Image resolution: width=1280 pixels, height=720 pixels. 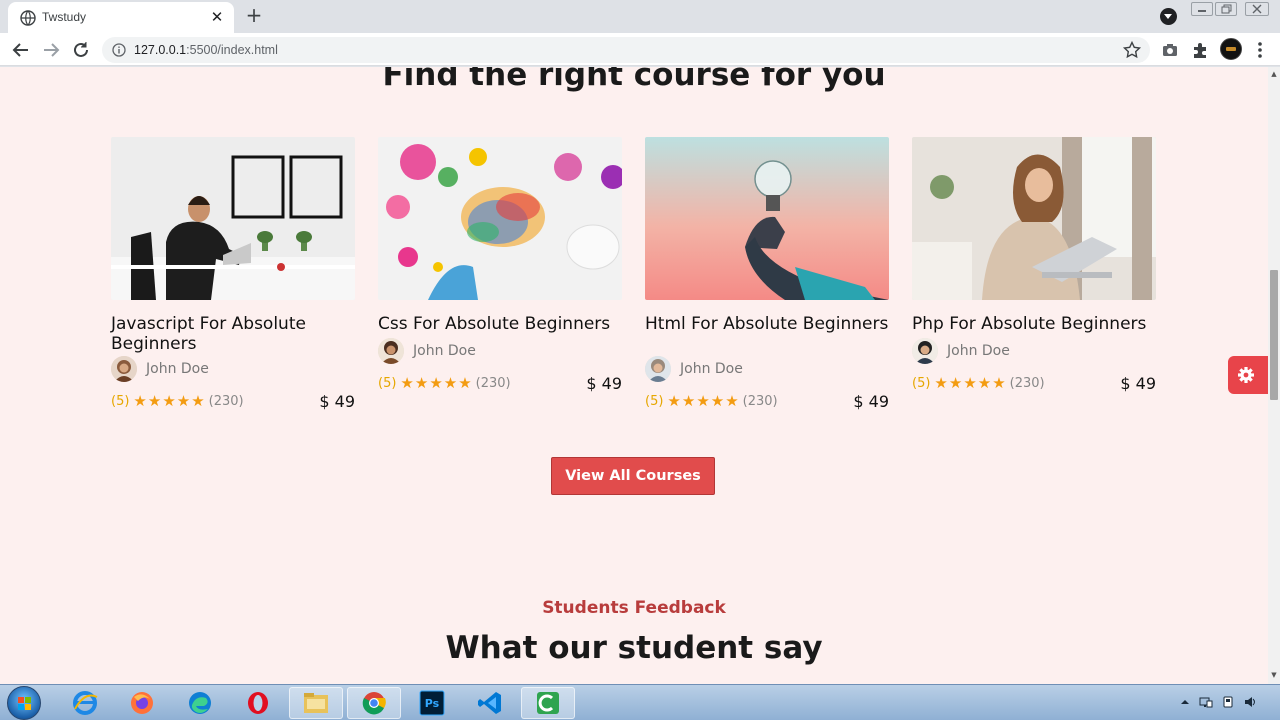 I want to click on file-explorer-icon, so click(x=316, y=703).